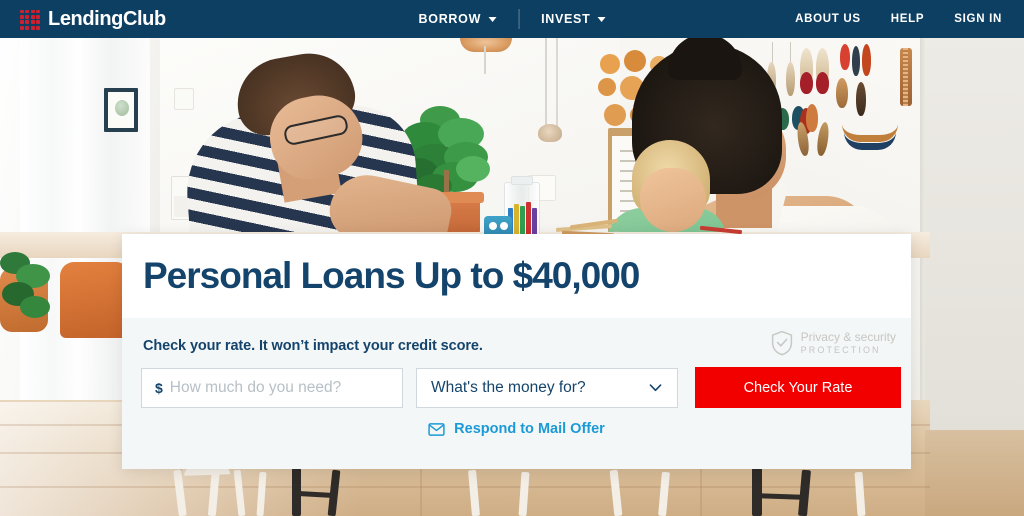  I want to click on respond-to-mail-offer-link: Respond to Mail Offer, so click(516, 429).